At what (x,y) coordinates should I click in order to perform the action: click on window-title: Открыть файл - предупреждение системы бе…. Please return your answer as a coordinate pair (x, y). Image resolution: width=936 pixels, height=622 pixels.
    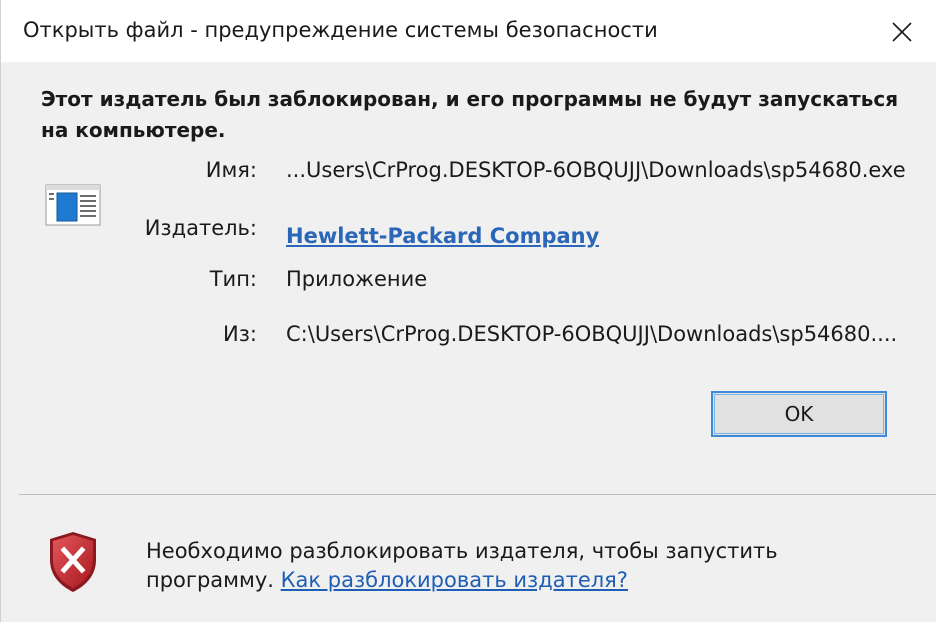
    Looking at the image, I should click on (340, 30).